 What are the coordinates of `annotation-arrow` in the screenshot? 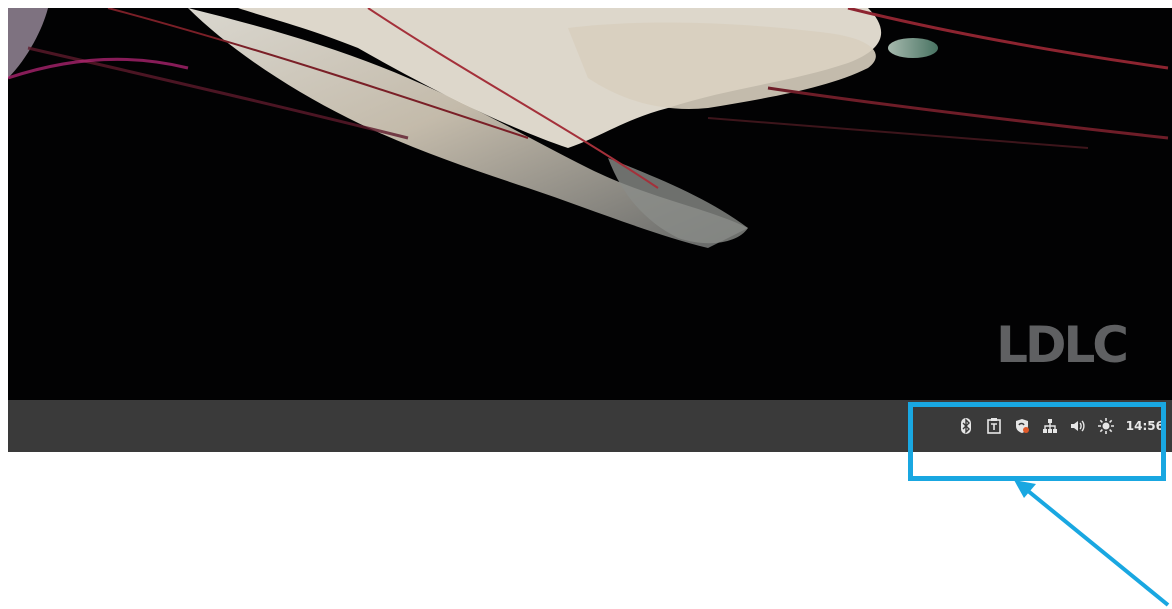 It's located at (1092, 543).